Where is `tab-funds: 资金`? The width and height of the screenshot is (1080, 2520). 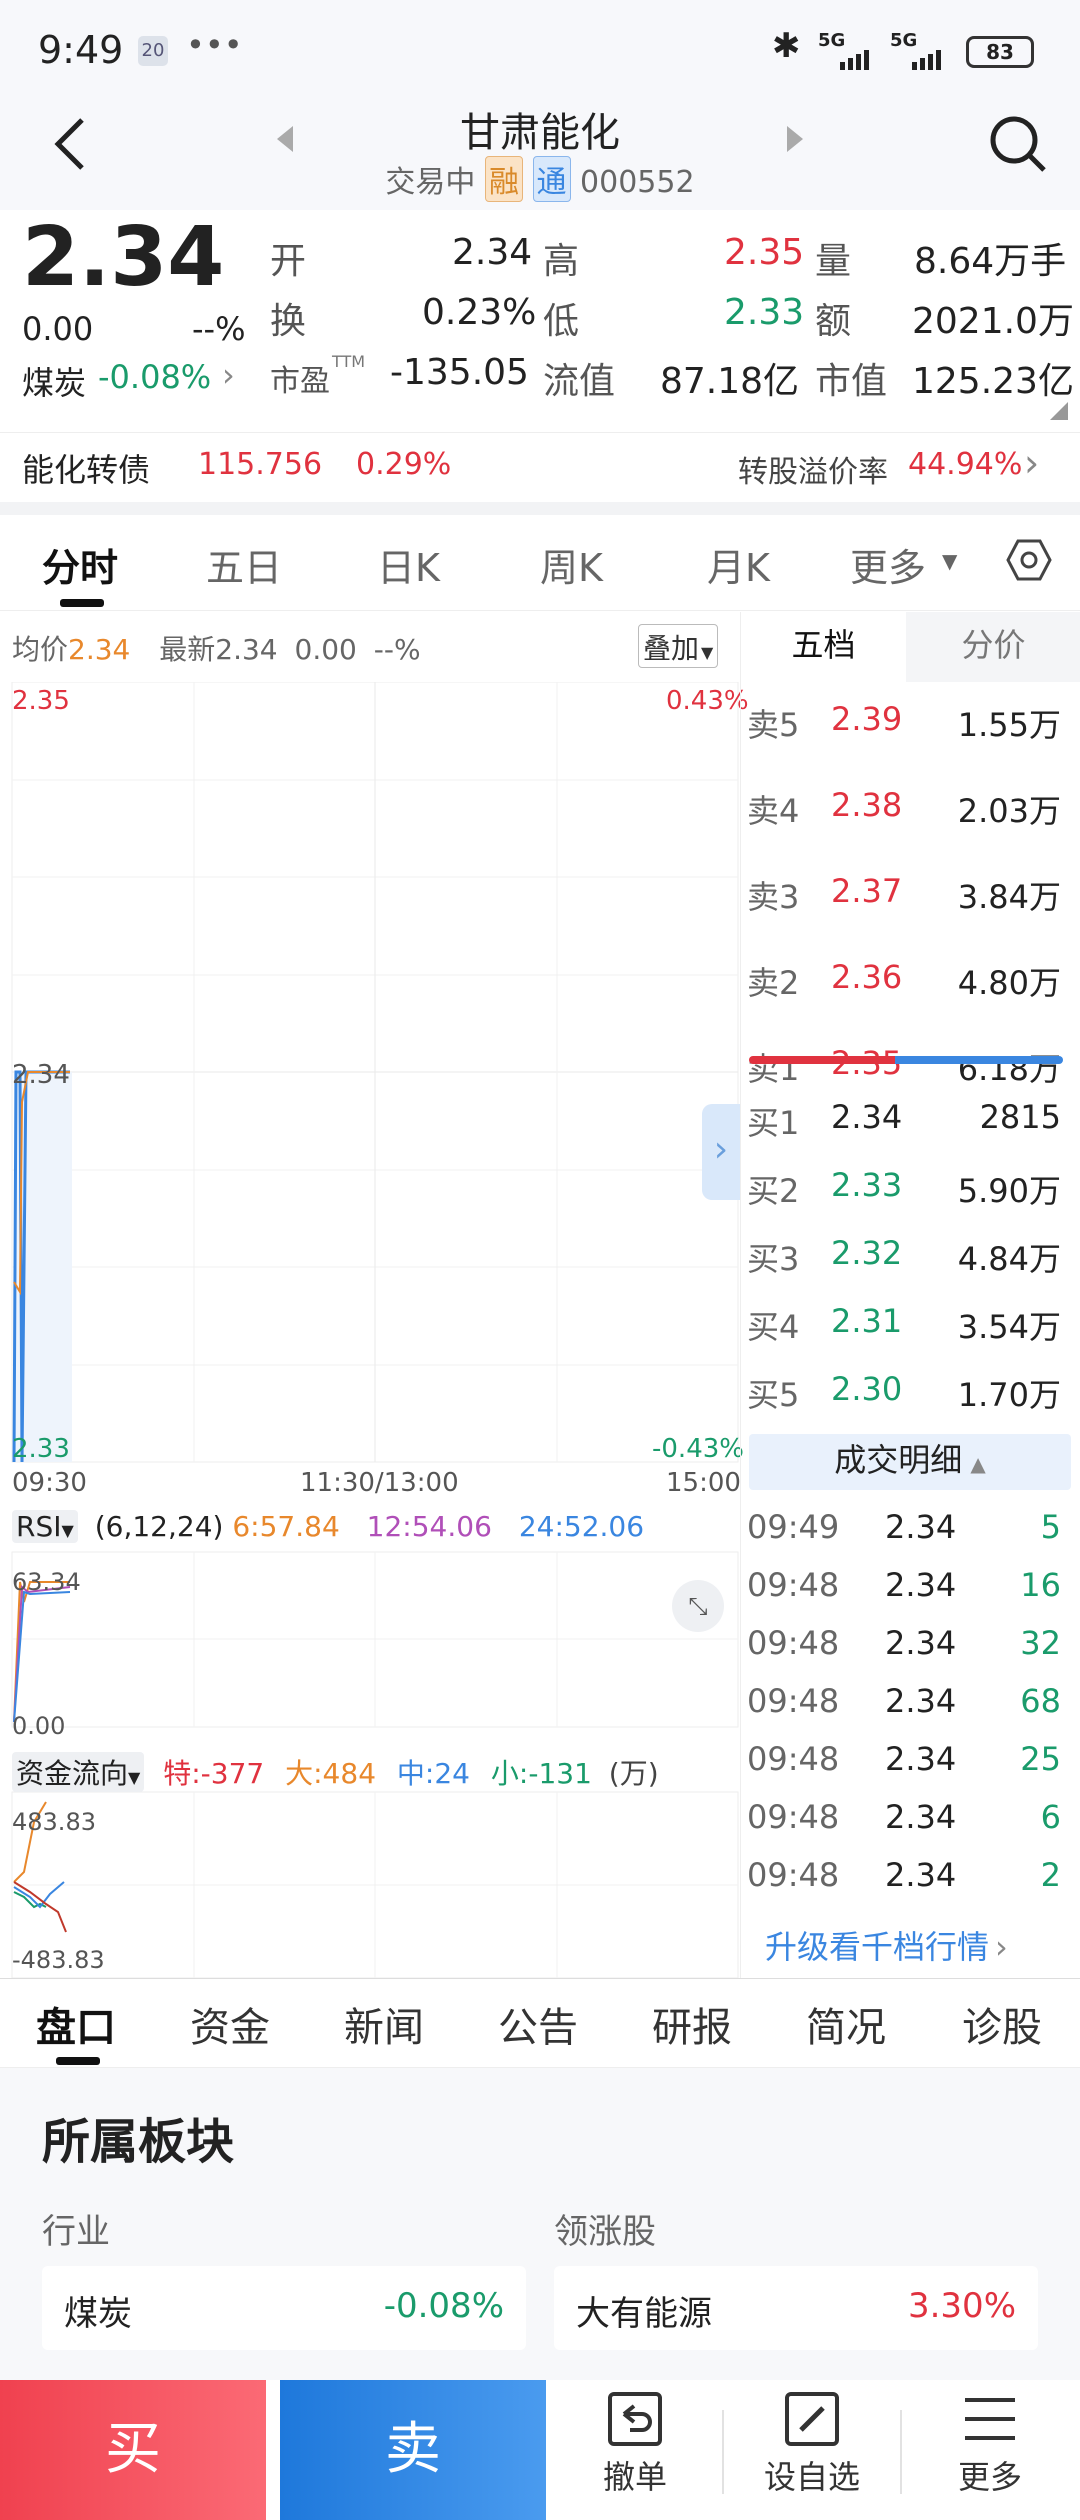
tab-funds: 资金 is located at coordinates (230, 2024).